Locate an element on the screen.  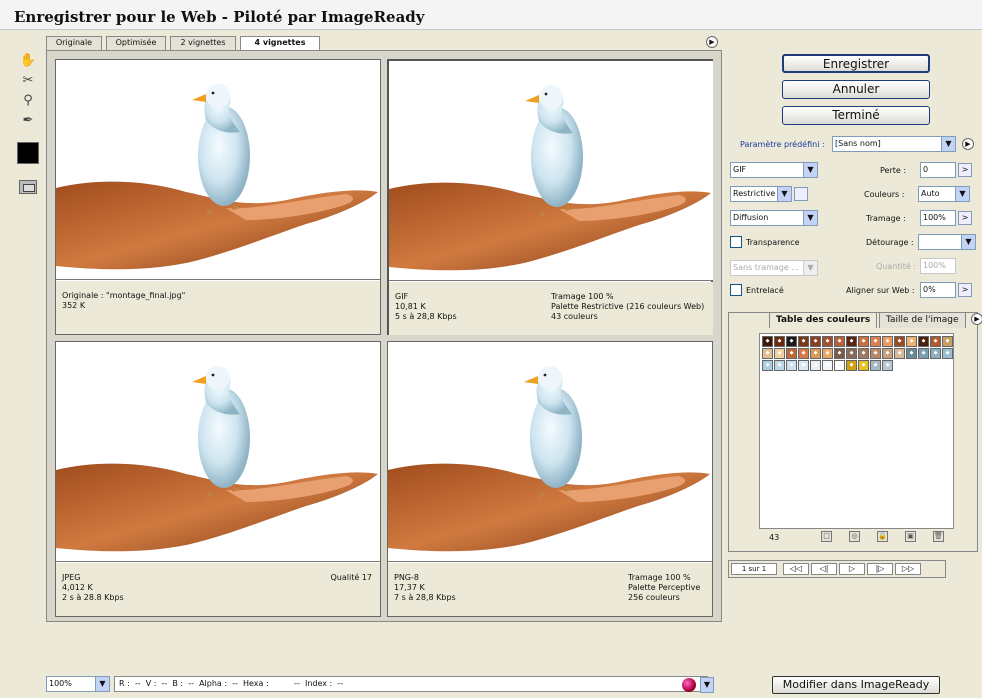
lock-color-icon: 🔒 is located at coordinates (882, 536).